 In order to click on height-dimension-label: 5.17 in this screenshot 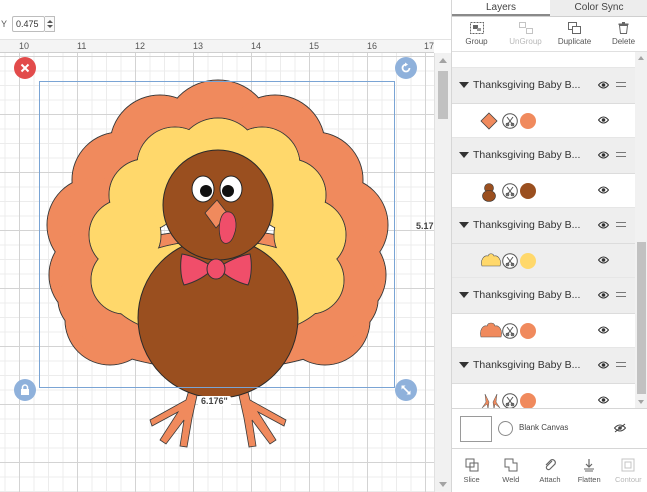, I will do `click(425, 226)`.